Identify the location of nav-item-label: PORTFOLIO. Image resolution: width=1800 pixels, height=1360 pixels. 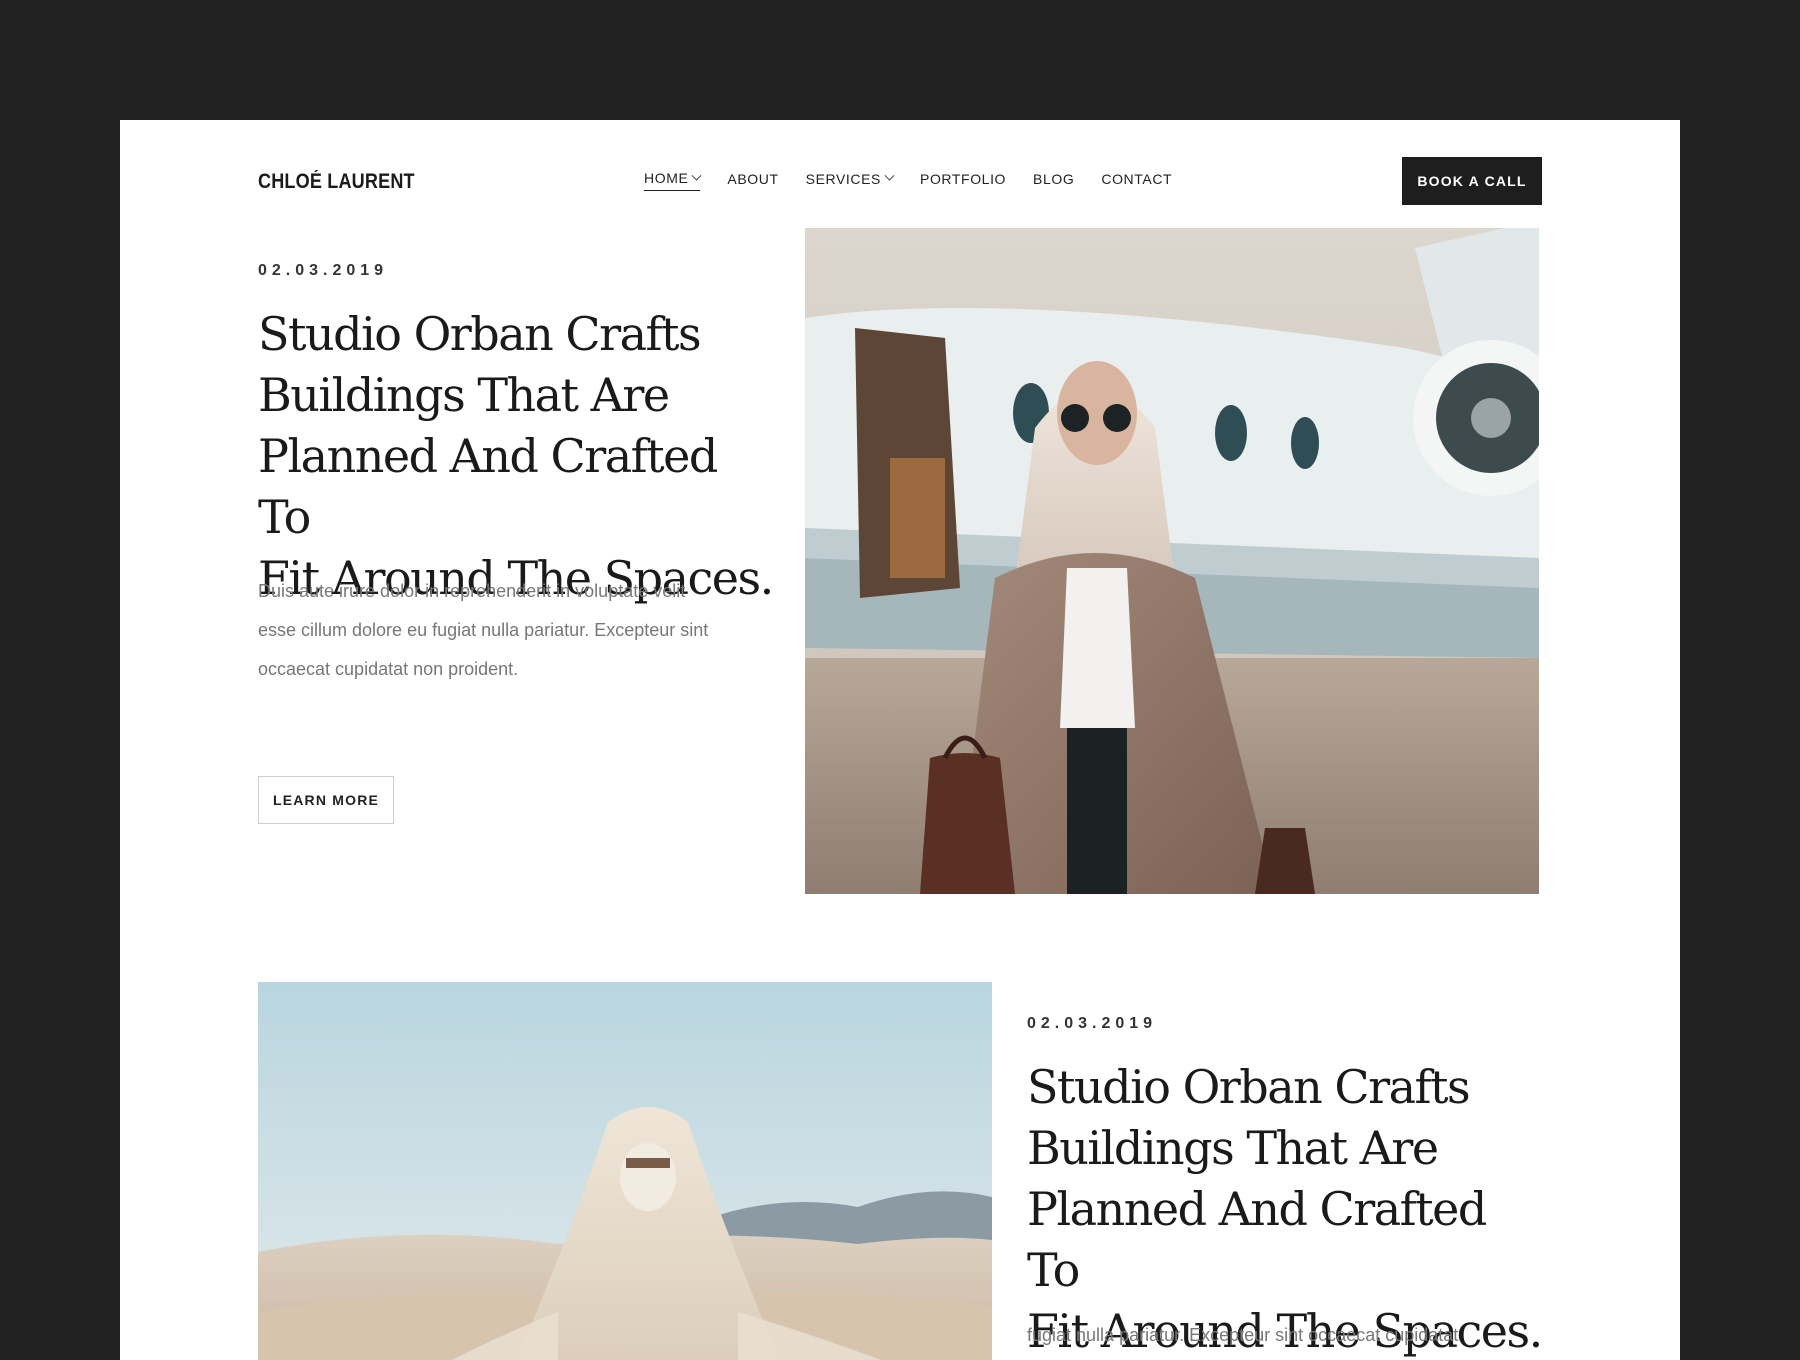
(963, 178).